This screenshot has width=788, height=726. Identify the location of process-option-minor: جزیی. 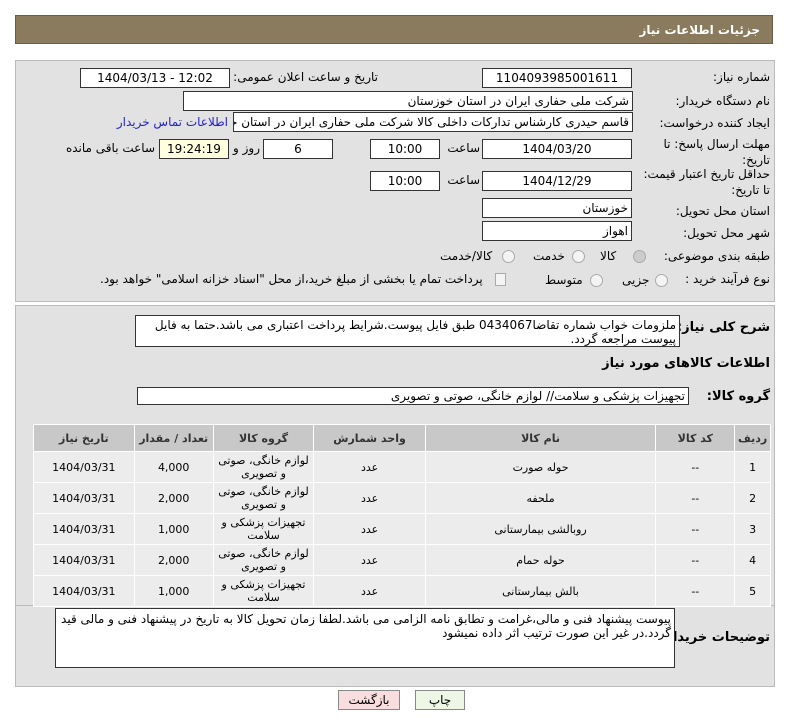
(636, 280).